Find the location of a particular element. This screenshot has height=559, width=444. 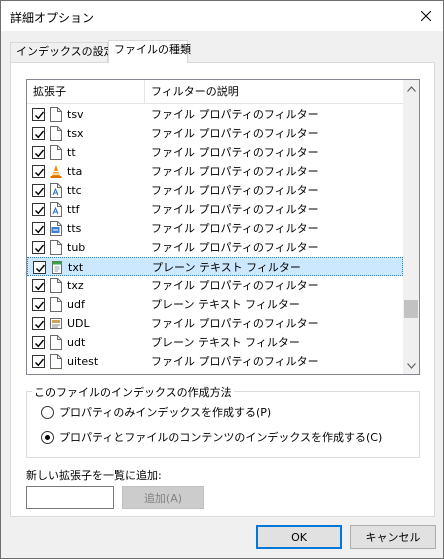

tab-index-settings: インデックスの設定 is located at coordinates (62, 52).